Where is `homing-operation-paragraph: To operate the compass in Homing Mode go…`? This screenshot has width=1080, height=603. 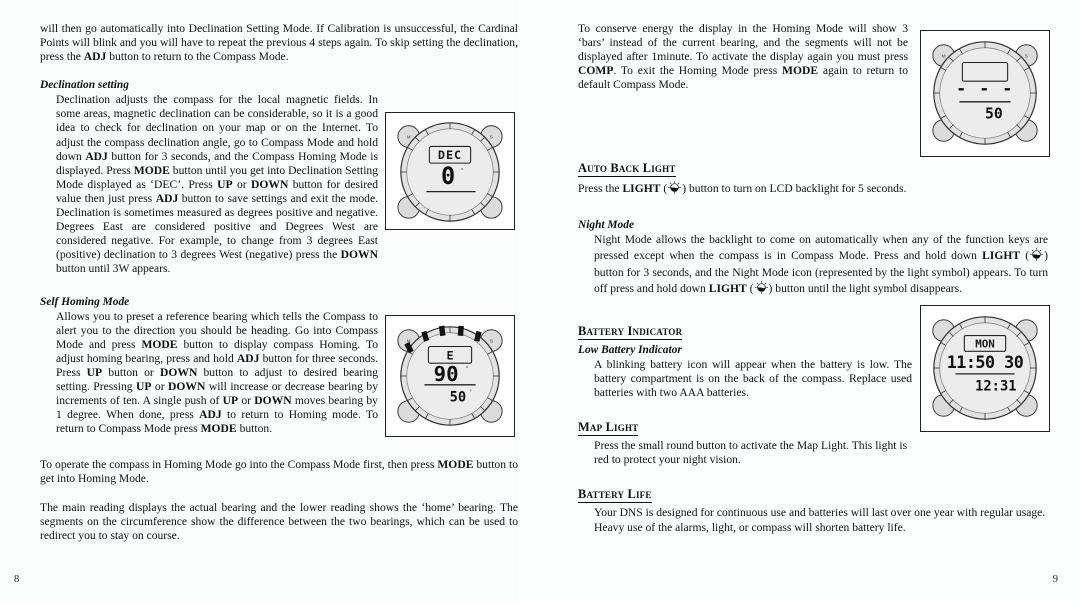
homing-operation-paragraph: To operate the compass in Homing Mode go… is located at coordinates (279, 472).